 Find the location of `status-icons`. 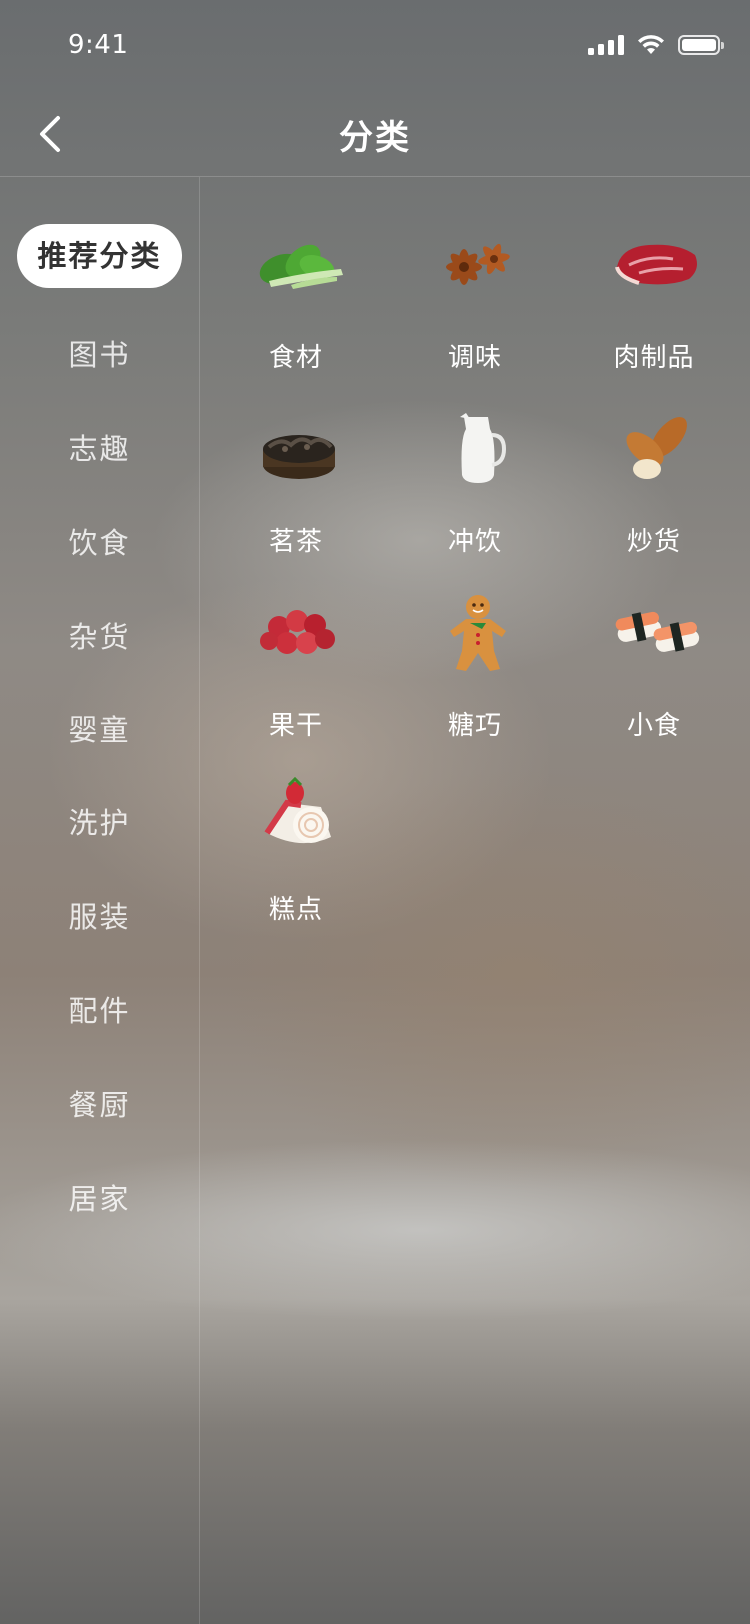

status-icons is located at coordinates (656, 45).